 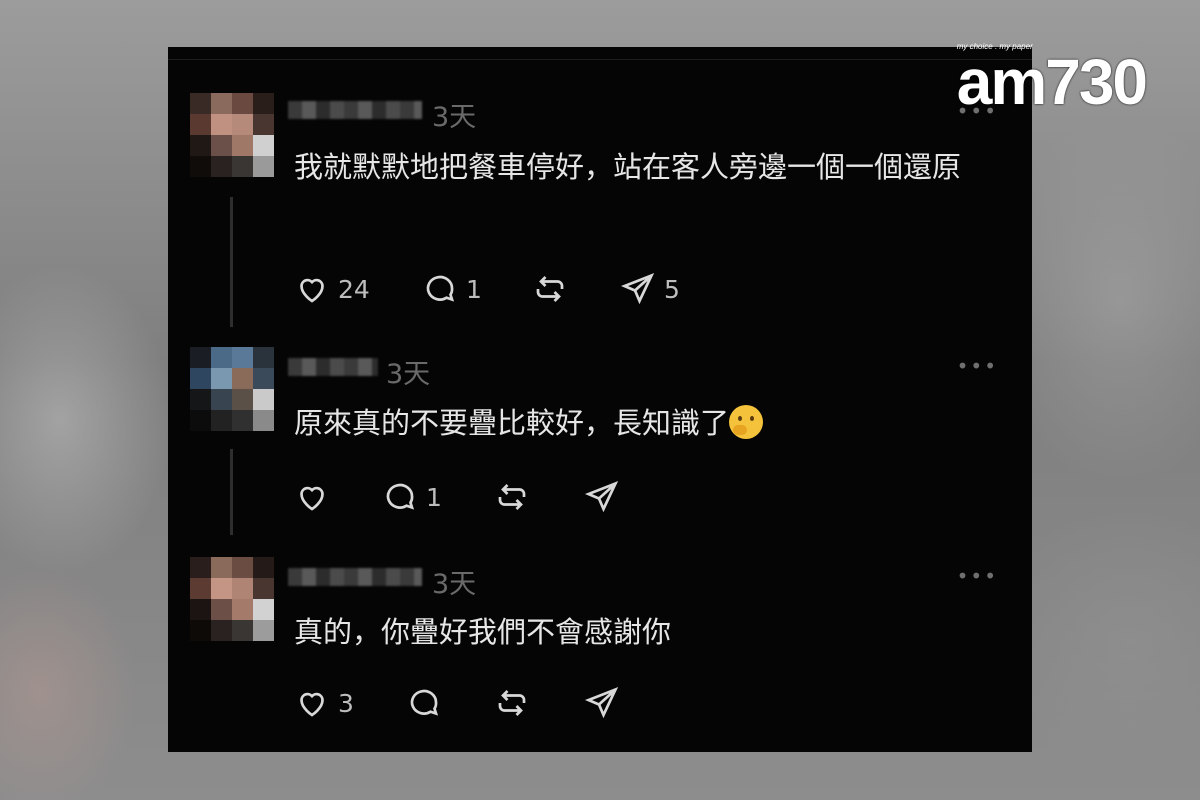 What do you see at coordinates (746, 422) in the screenshot?
I see `thinking-face-icon` at bounding box center [746, 422].